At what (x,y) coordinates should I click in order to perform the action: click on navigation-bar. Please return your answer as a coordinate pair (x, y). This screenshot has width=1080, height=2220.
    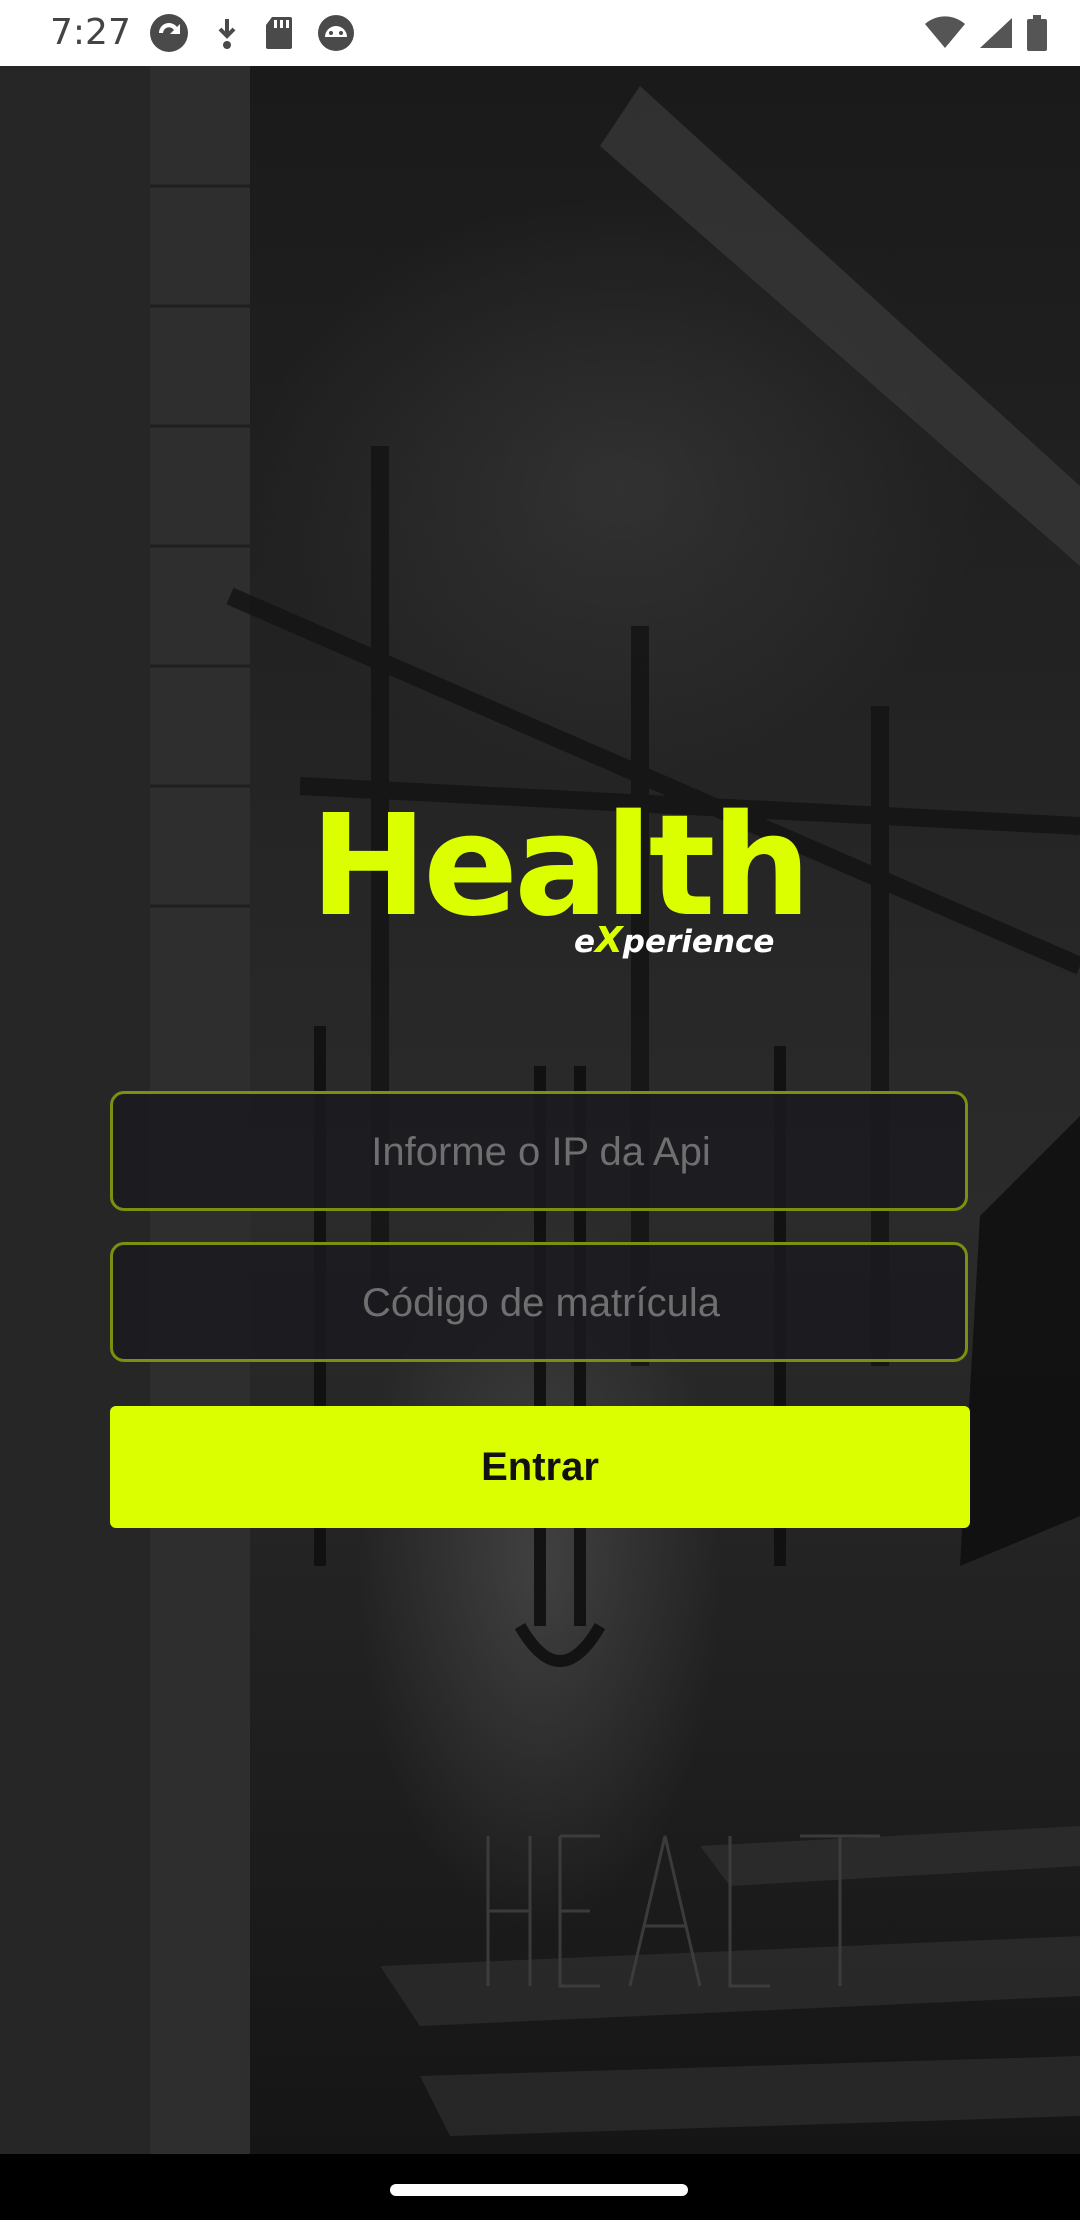
    Looking at the image, I should click on (540, 2187).